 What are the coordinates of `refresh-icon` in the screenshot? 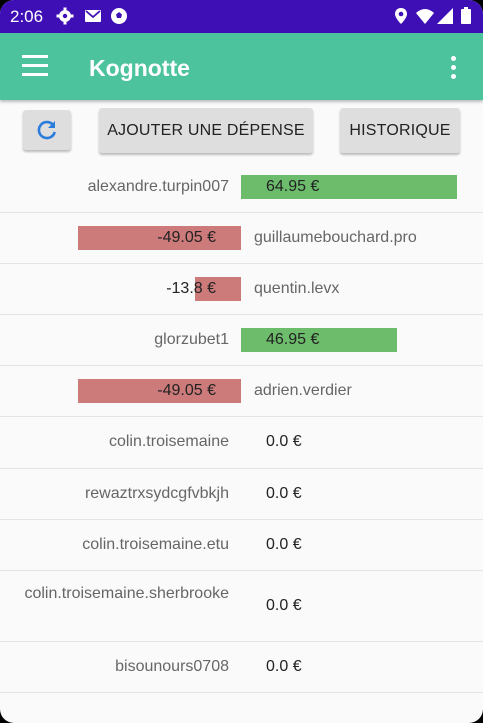 It's located at (46, 130).